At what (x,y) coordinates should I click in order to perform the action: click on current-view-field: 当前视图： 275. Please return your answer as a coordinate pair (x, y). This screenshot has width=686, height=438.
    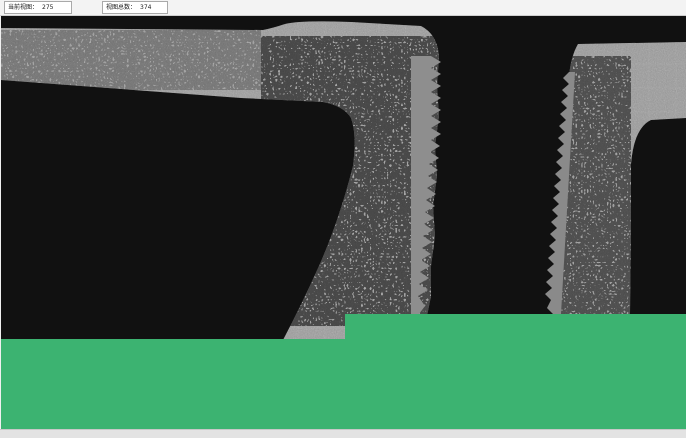
    Looking at the image, I should click on (38, 7).